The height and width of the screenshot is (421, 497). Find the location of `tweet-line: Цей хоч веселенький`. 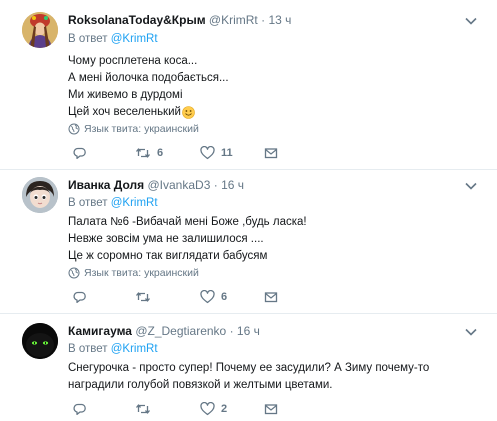

tweet-line: Цей хоч веселенький is located at coordinates (124, 112).